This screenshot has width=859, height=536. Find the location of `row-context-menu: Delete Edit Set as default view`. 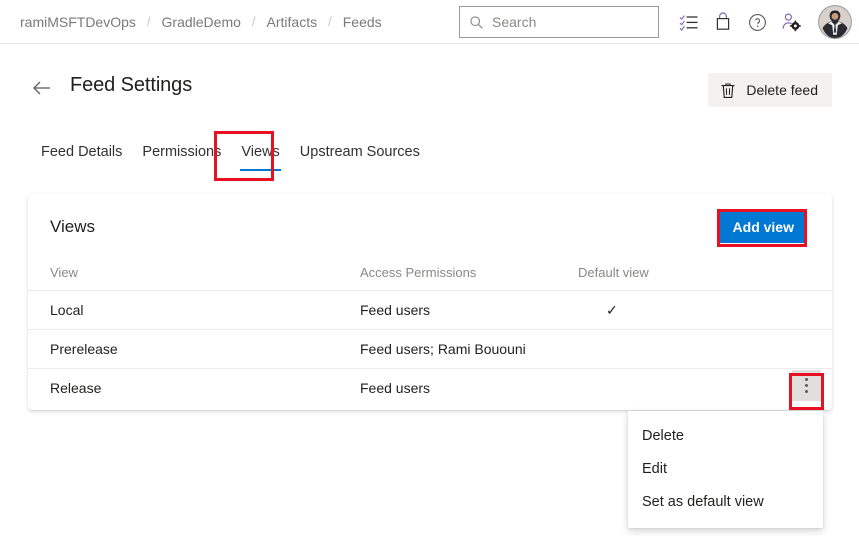

row-context-menu: Delete Edit Set as default view is located at coordinates (725, 469).